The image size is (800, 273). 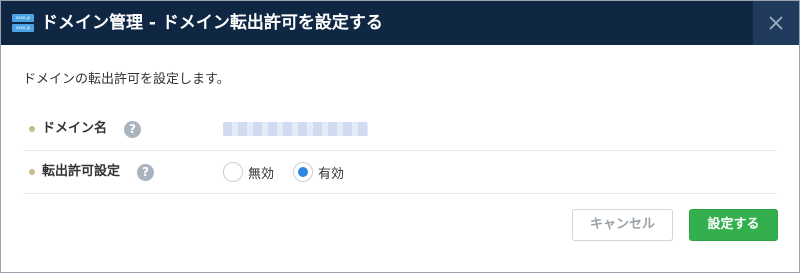 What do you see at coordinates (126, 79) in the screenshot?
I see `description: ドメインの転出許可を設定します。` at bounding box center [126, 79].